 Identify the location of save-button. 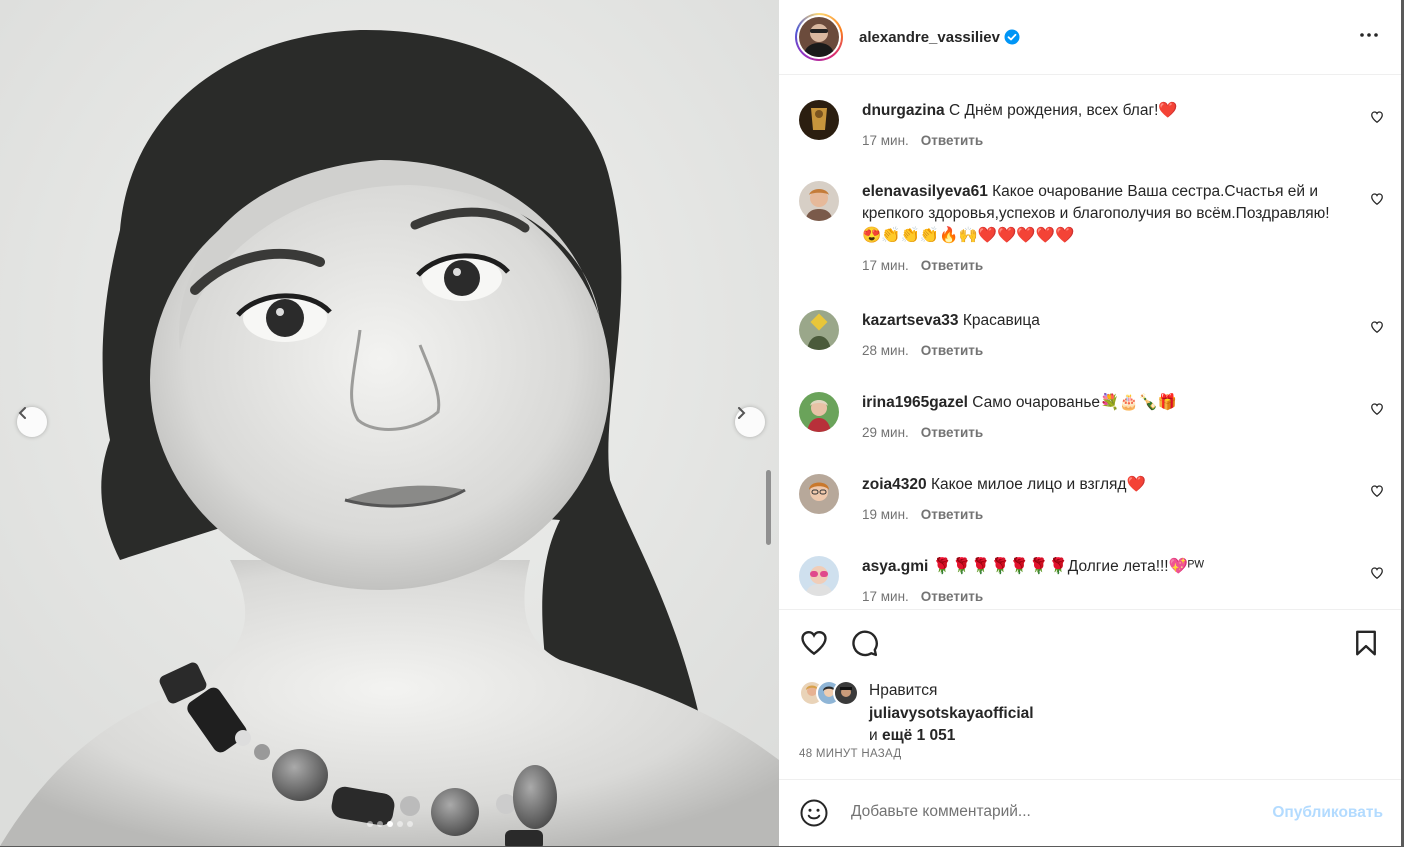
(1366, 645).